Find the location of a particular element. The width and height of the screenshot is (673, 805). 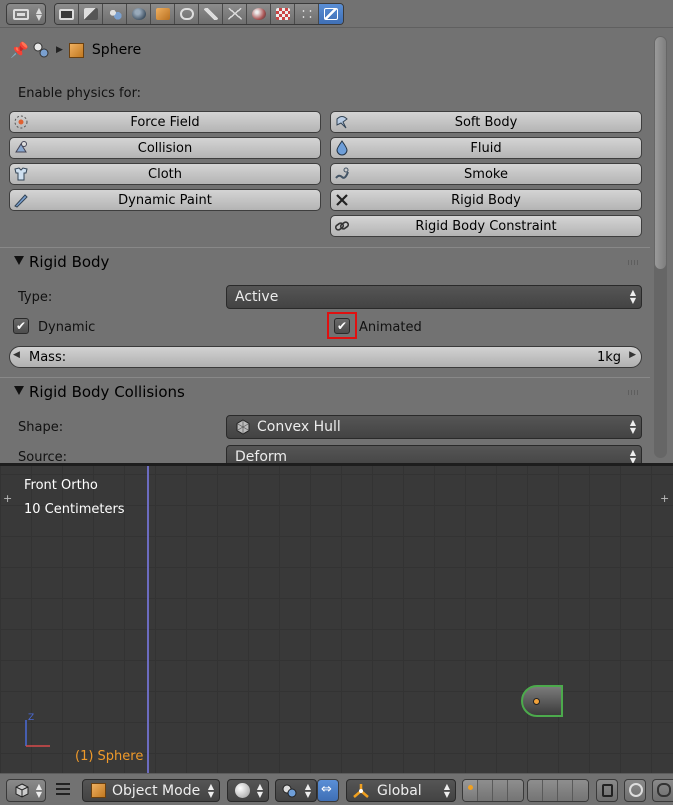

sphere-object is located at coordinates (542, 701).